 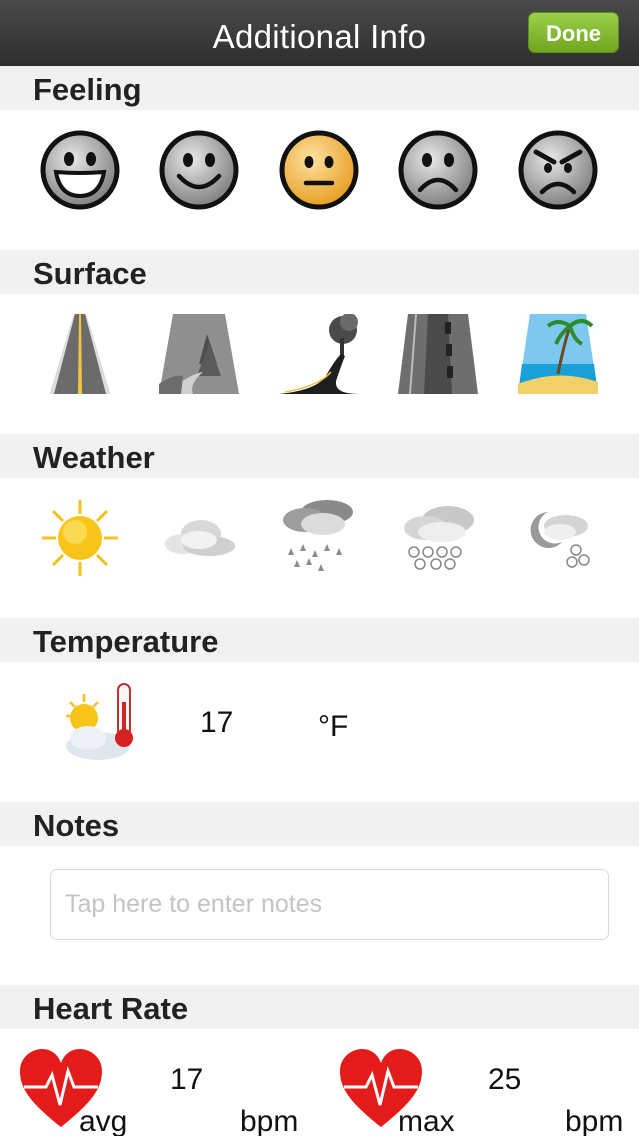 What do you see at coordinates (438, 170) in the screenshot?
I see `sad-face-icon` at bounding box center [438, 170].